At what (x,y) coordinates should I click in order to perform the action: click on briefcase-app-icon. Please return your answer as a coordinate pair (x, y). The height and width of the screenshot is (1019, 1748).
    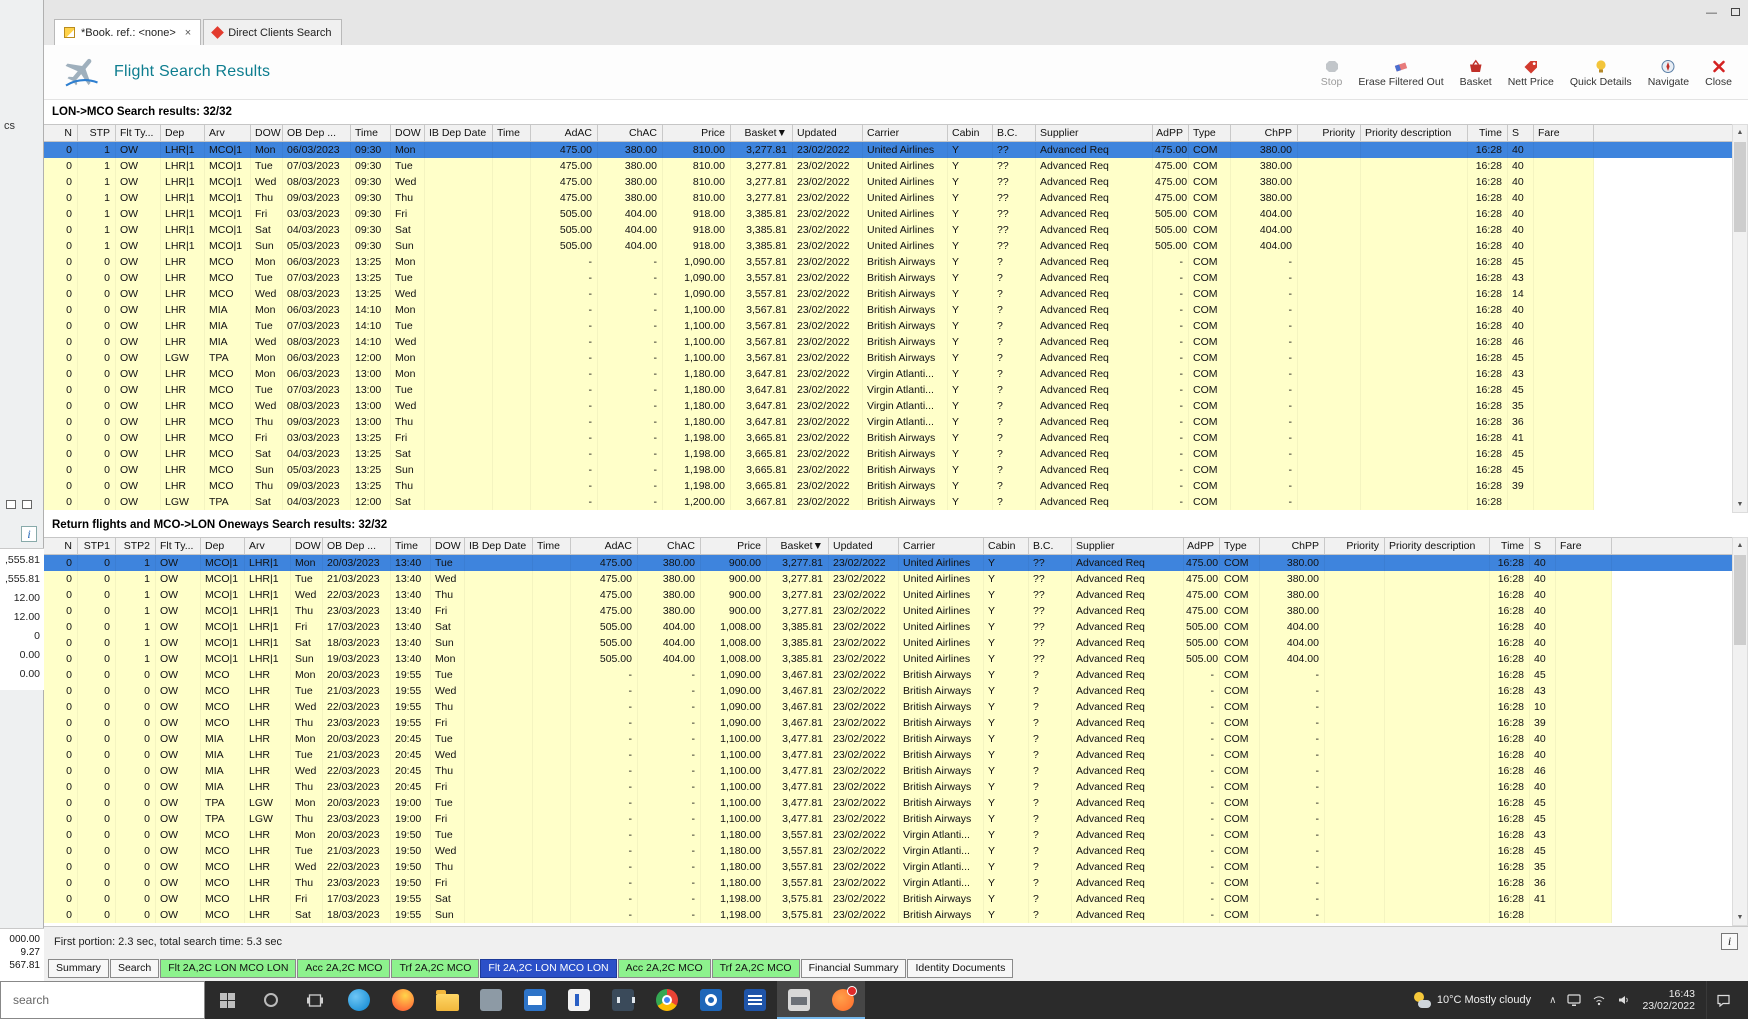
    Looking at the image, I should click on (491, 1000).